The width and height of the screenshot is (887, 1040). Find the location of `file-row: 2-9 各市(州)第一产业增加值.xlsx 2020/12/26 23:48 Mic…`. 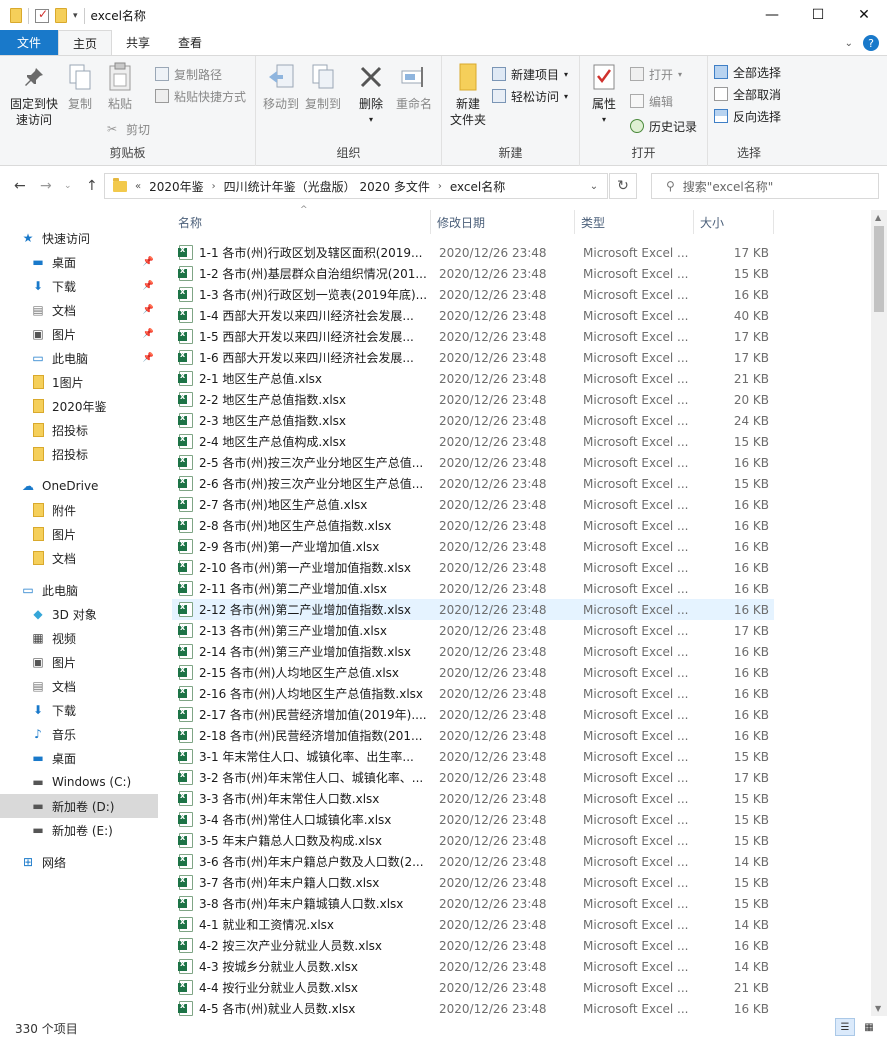

file-row: 2-9 各市(州)第一产业增加值.xlsx 2020/12/26 23:48 Mic… is located at coordinates (473, 546).